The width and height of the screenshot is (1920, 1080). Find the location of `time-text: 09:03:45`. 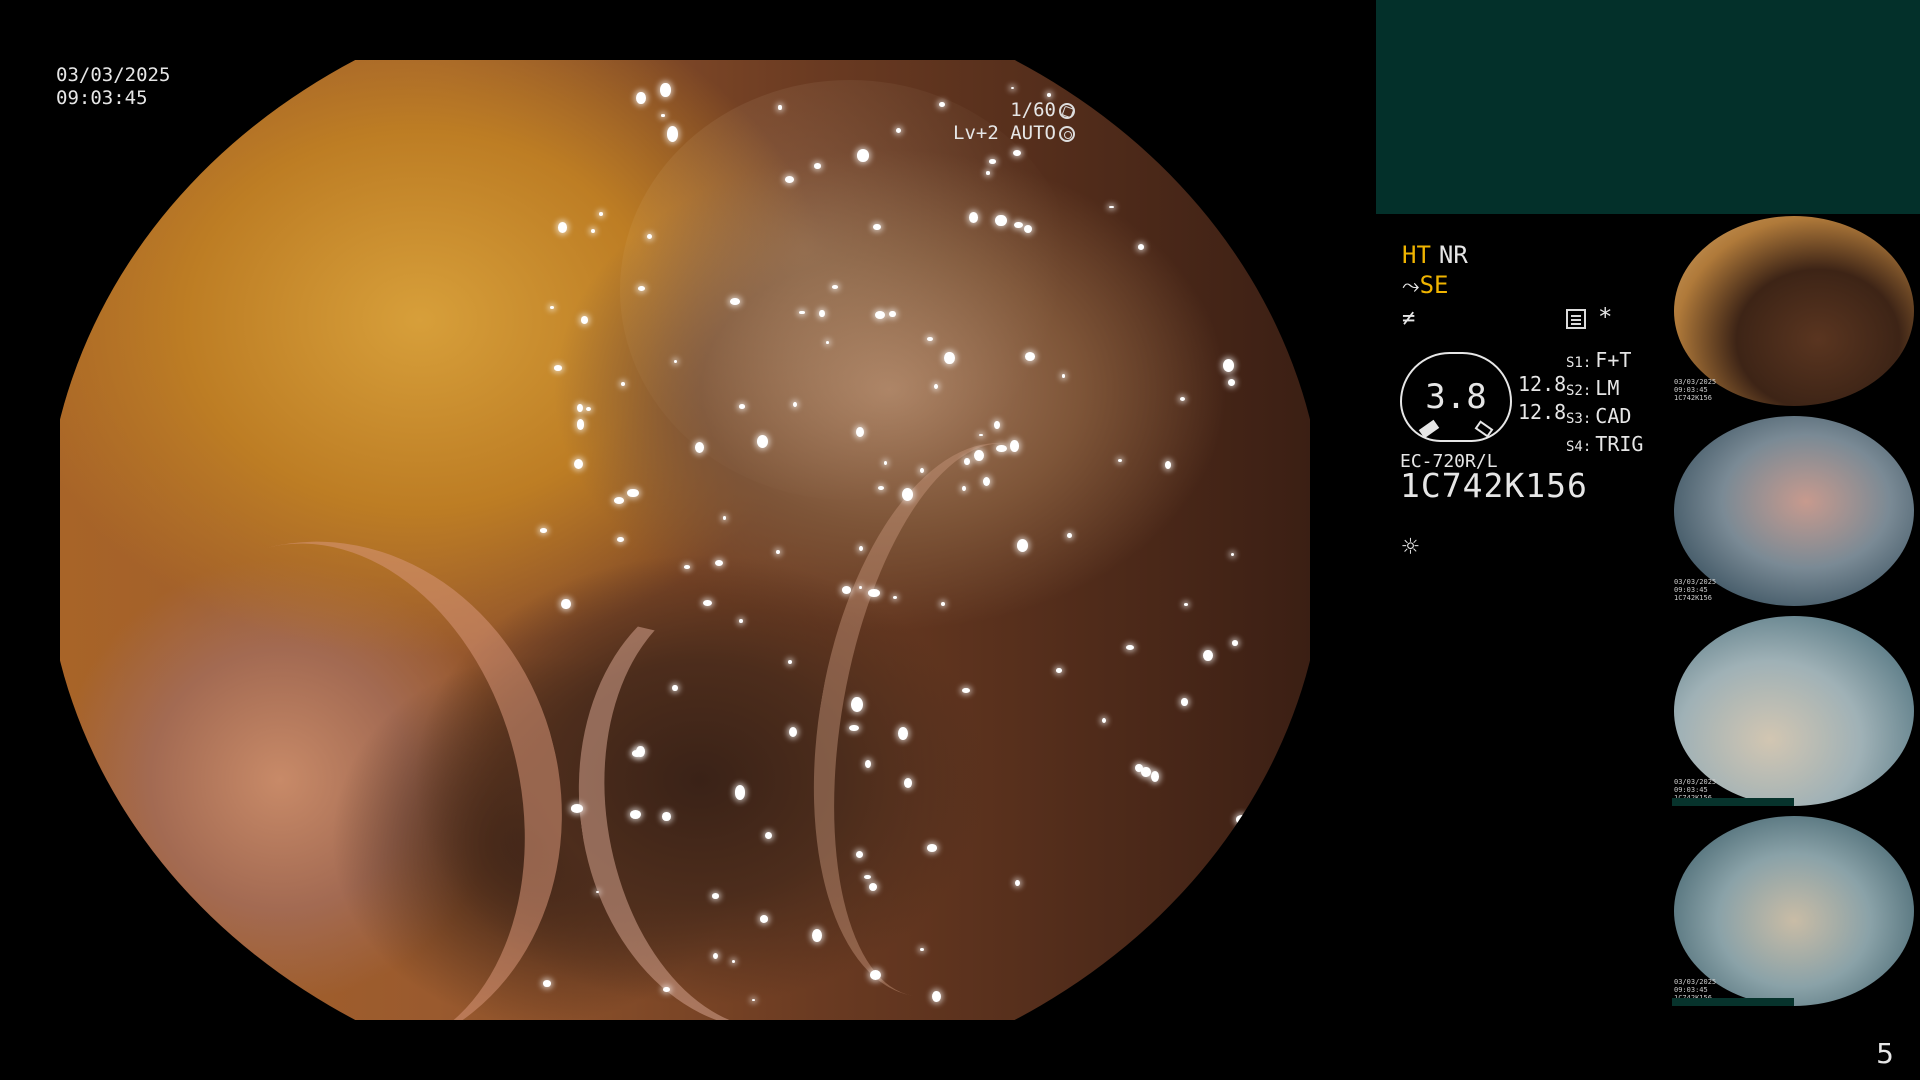

time-text: 09:03:45 is located at coordinates (102, 98).